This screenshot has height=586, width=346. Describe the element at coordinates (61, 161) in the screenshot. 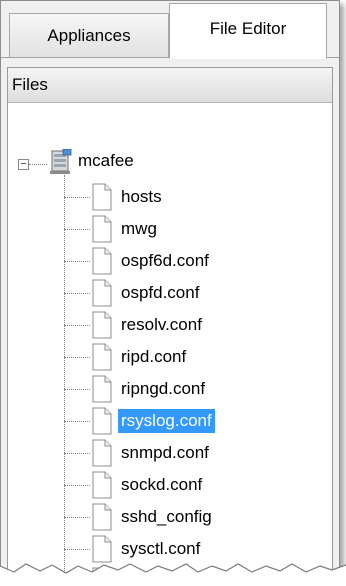

I see `server-icon` at that location.